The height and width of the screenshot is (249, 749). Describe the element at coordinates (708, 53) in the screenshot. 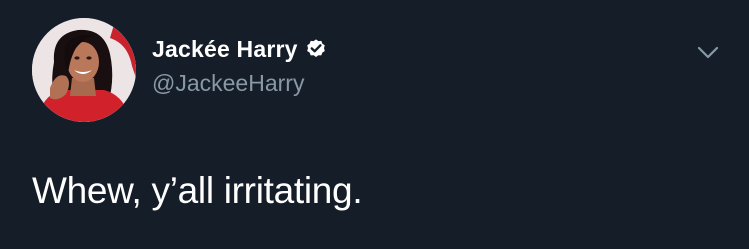

I see `chevron-down-icon` at that location.